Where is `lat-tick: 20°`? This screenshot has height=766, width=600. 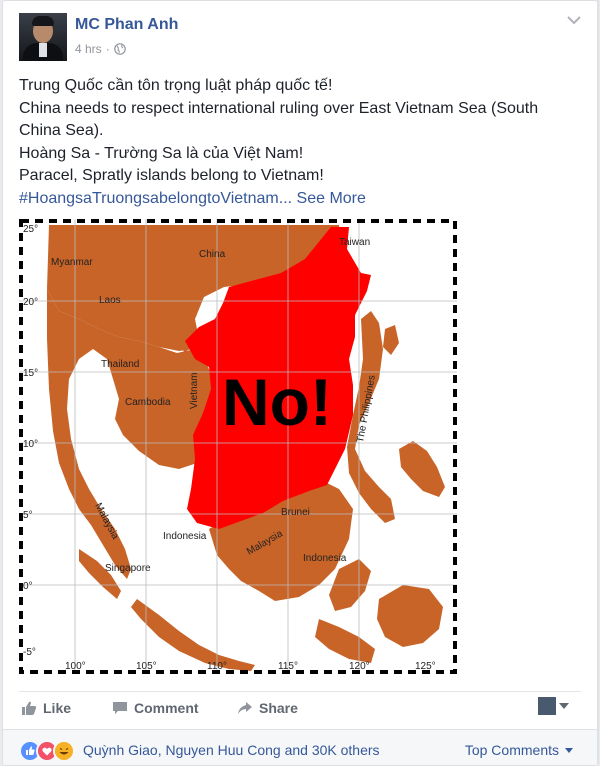 lat-tick: 20° is located at coordinates (30, 302).